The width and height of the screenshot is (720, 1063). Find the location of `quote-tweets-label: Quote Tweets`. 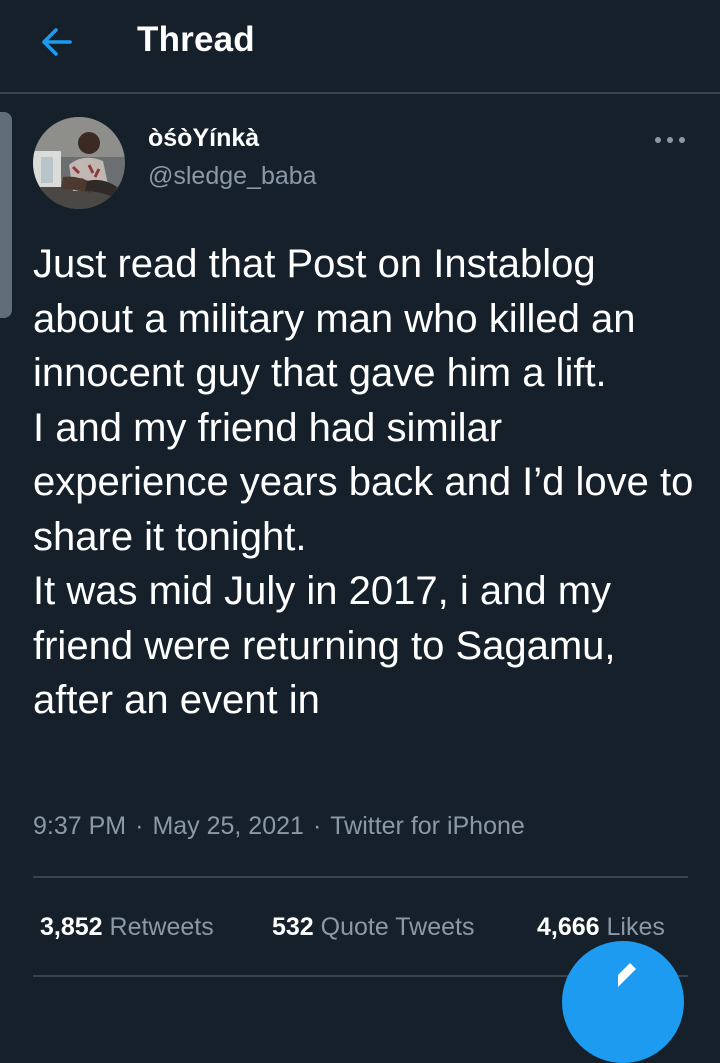

quote-tweets-label: Quote Tweets is located at coordinates (397, 927).